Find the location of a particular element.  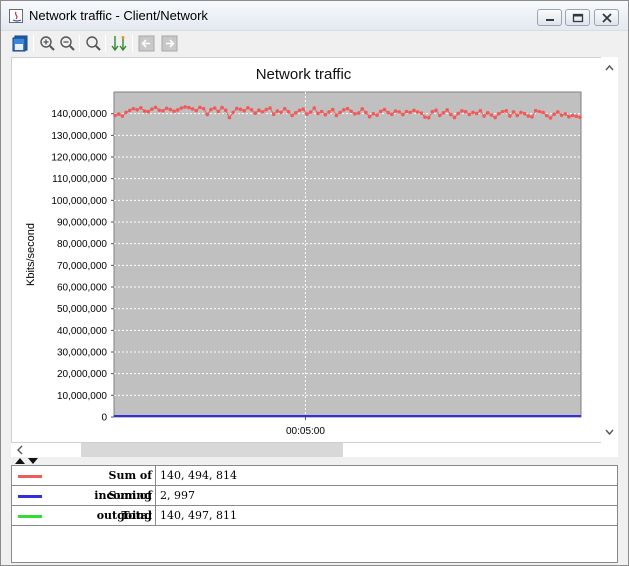

y-tick-label: 90,000,000 is located at coordinates (82, 223).